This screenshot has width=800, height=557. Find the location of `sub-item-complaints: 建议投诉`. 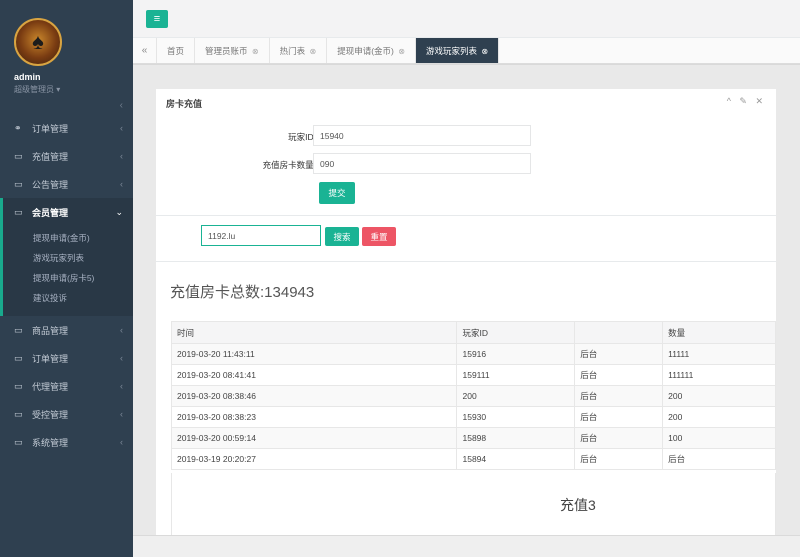

sub-item-complaints: 建议投诉 is located at coordinates (68, 298).